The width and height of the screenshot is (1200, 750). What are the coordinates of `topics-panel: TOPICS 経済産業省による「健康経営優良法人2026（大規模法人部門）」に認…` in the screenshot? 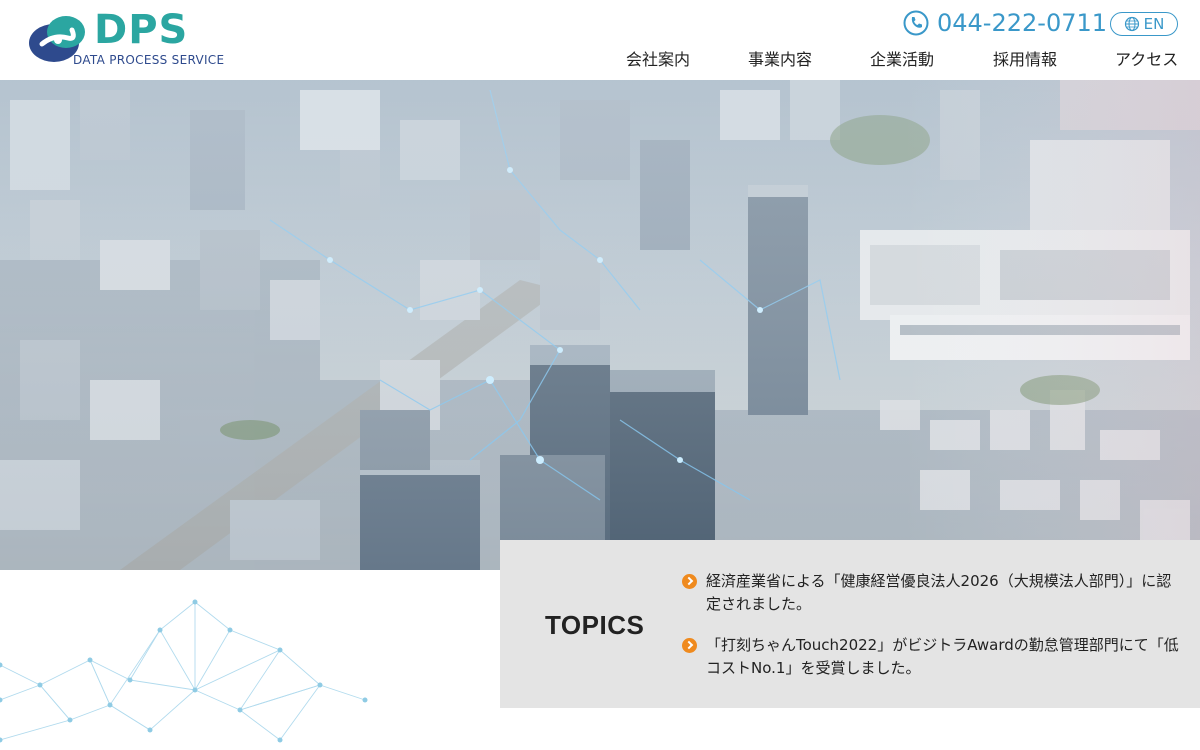 It's located at (850, 624).